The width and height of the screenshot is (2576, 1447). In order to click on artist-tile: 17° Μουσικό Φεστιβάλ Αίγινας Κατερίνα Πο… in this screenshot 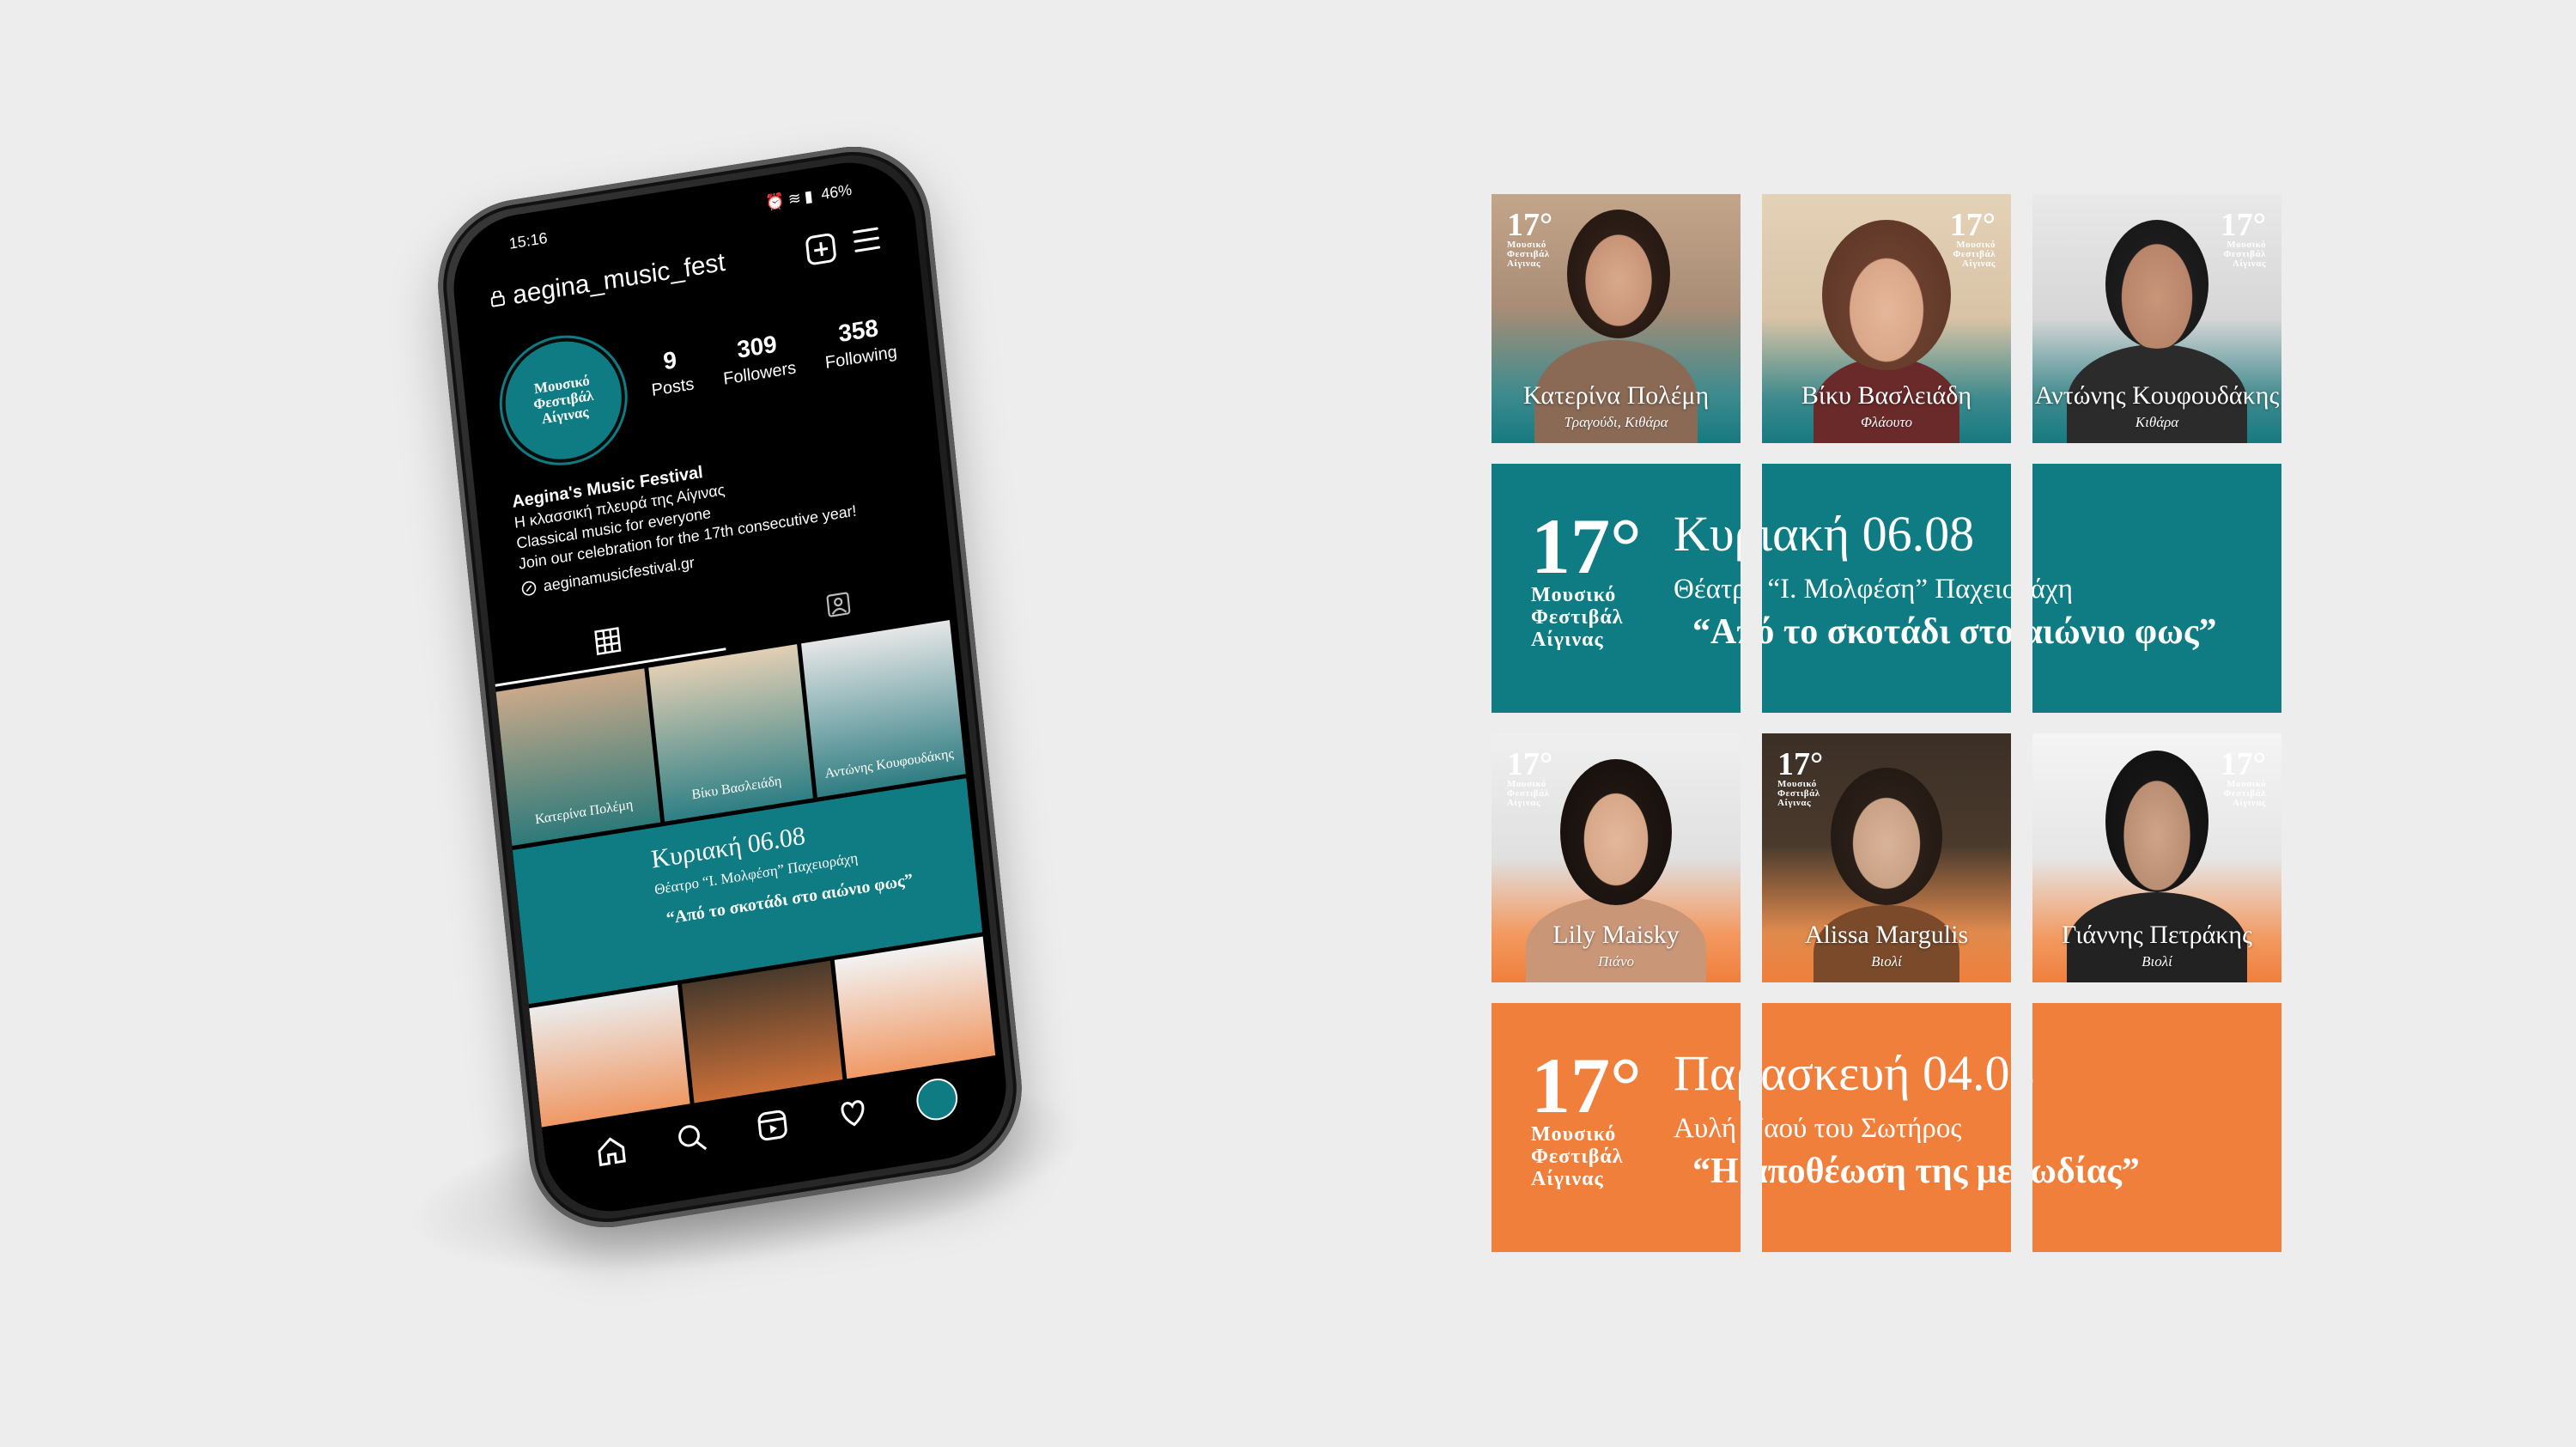, I will do `click(1616, 318)`.